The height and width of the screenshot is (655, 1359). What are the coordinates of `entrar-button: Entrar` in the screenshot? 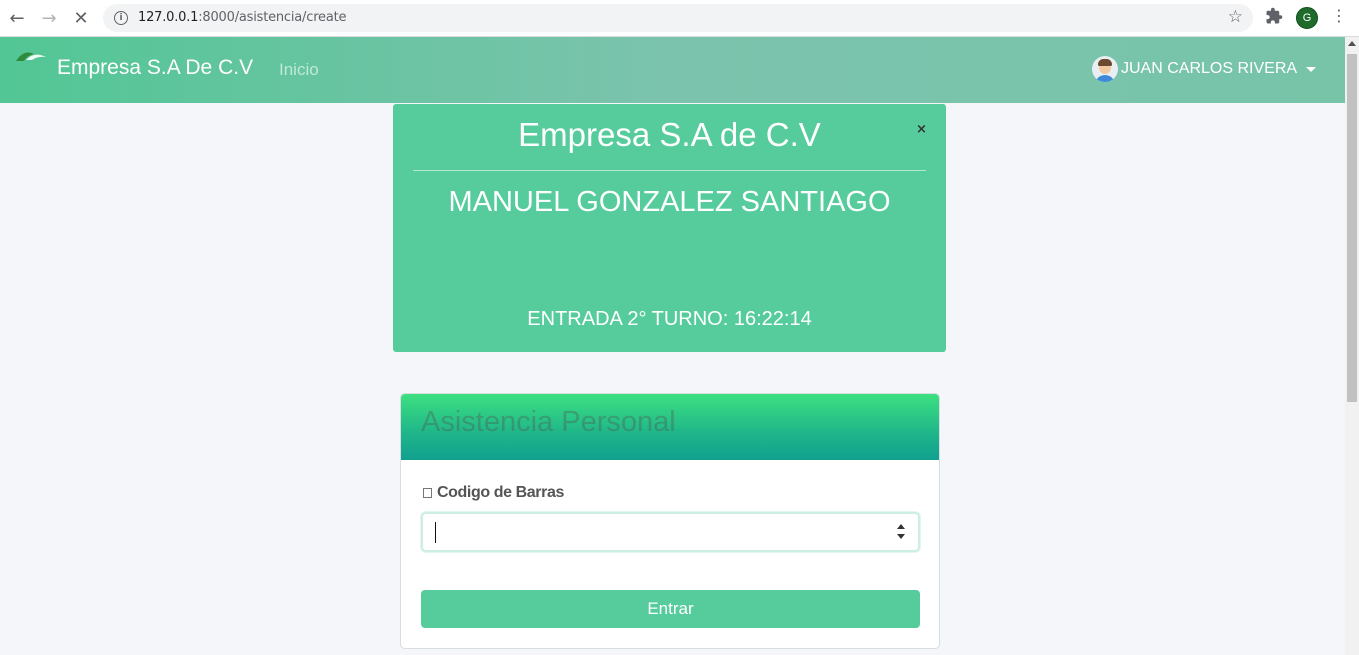 It's located at (670, 609).